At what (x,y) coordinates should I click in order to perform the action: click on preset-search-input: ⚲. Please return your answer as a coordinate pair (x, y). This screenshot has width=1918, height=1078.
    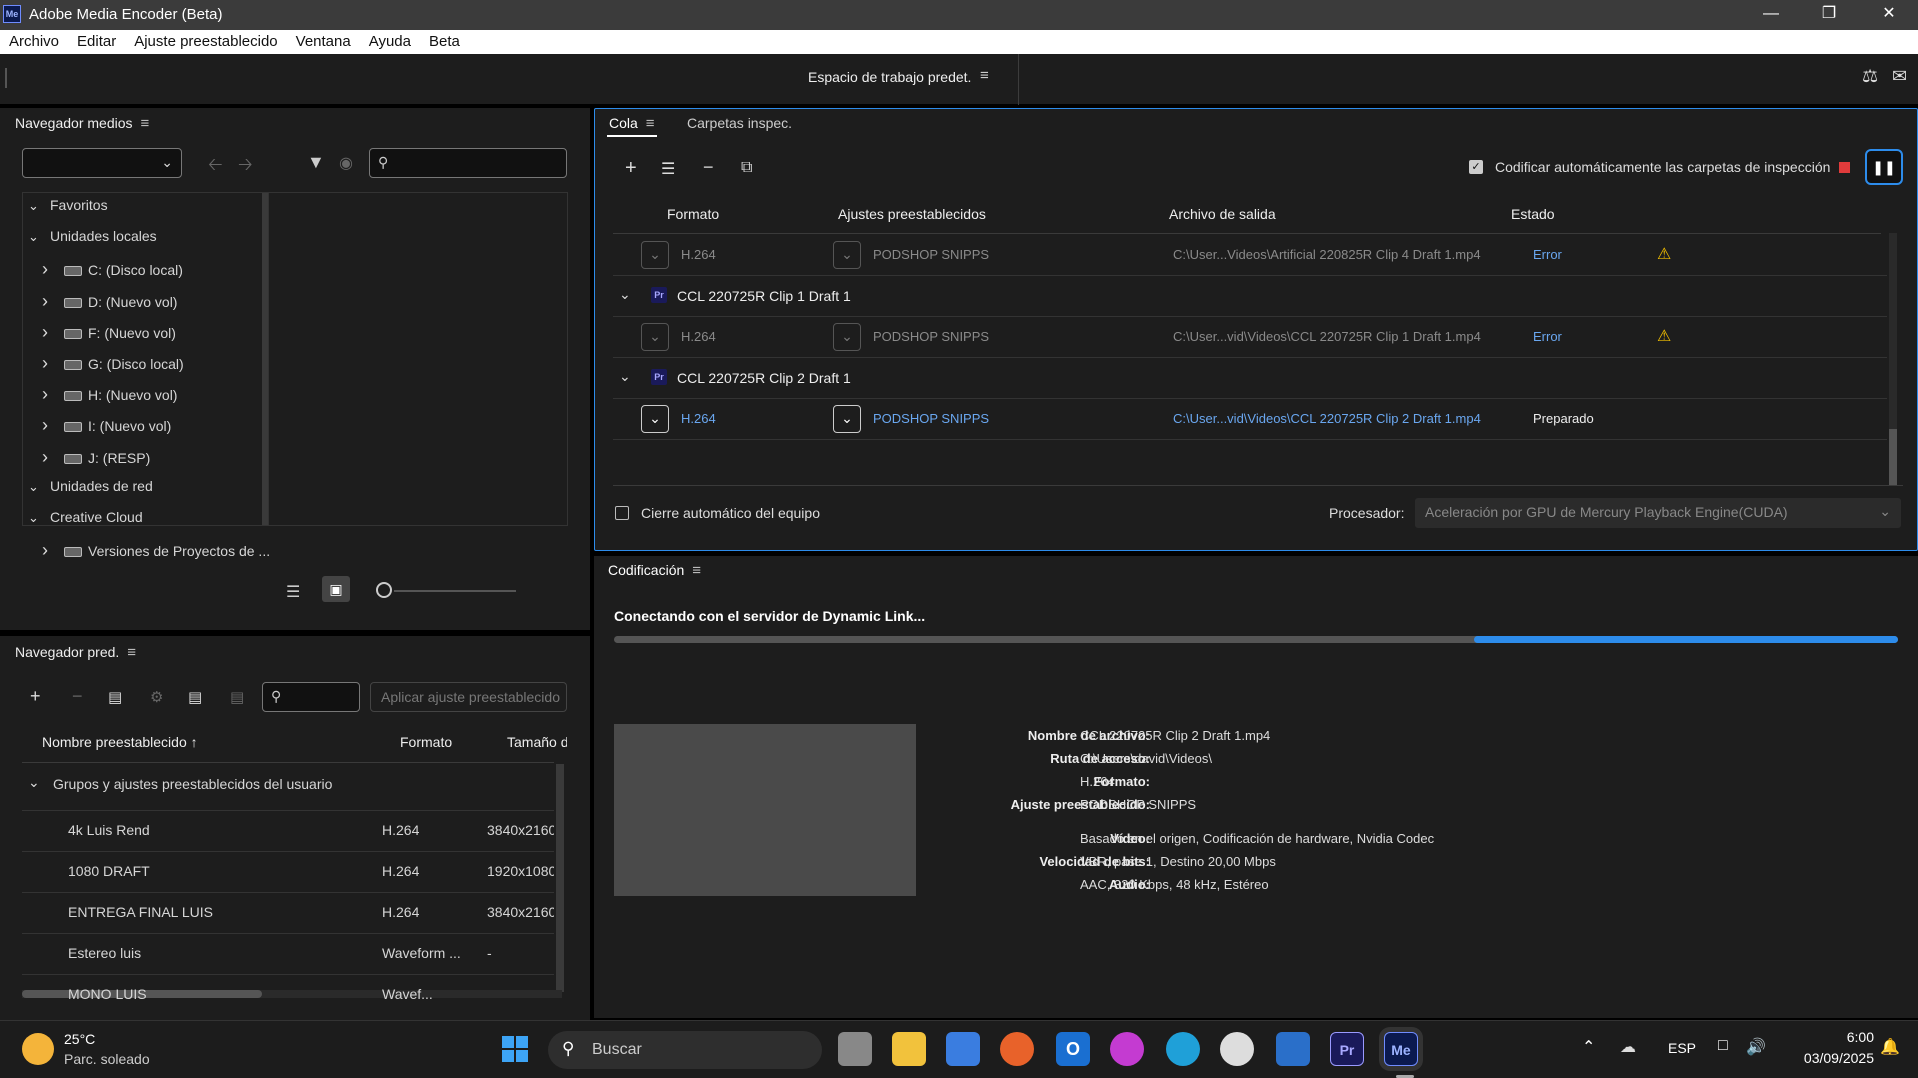
    Looking at the image, I should click on (311, 697).